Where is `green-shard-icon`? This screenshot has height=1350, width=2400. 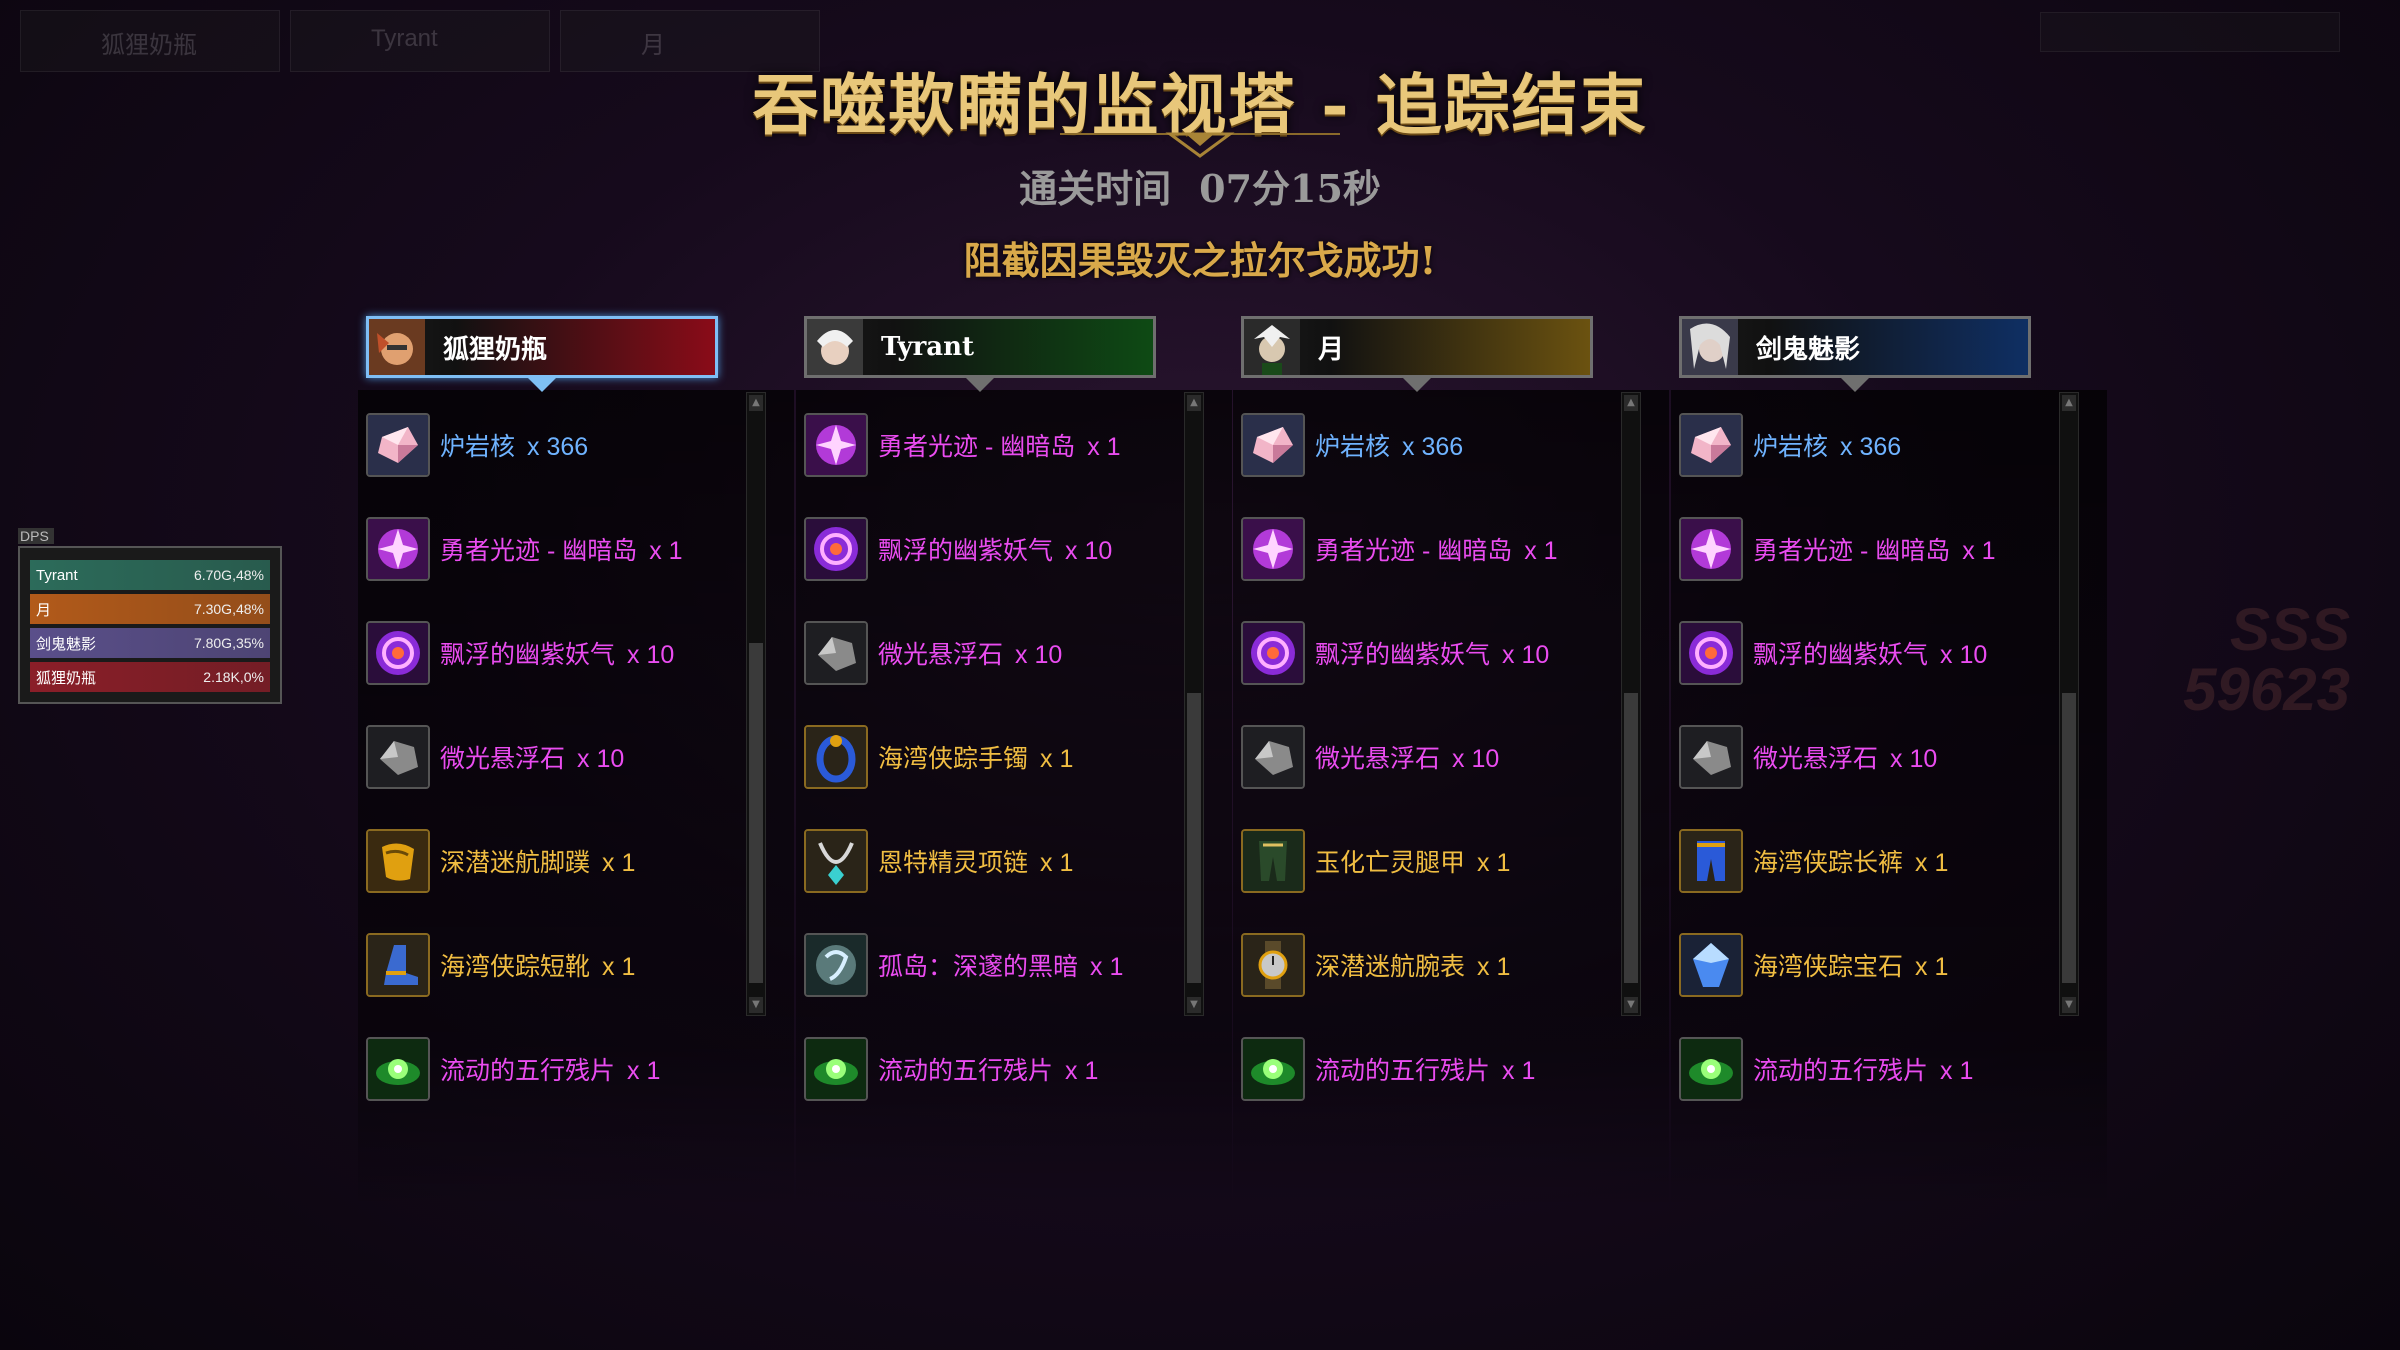 green-shard-icon is located at coordinates (1273, 1069).